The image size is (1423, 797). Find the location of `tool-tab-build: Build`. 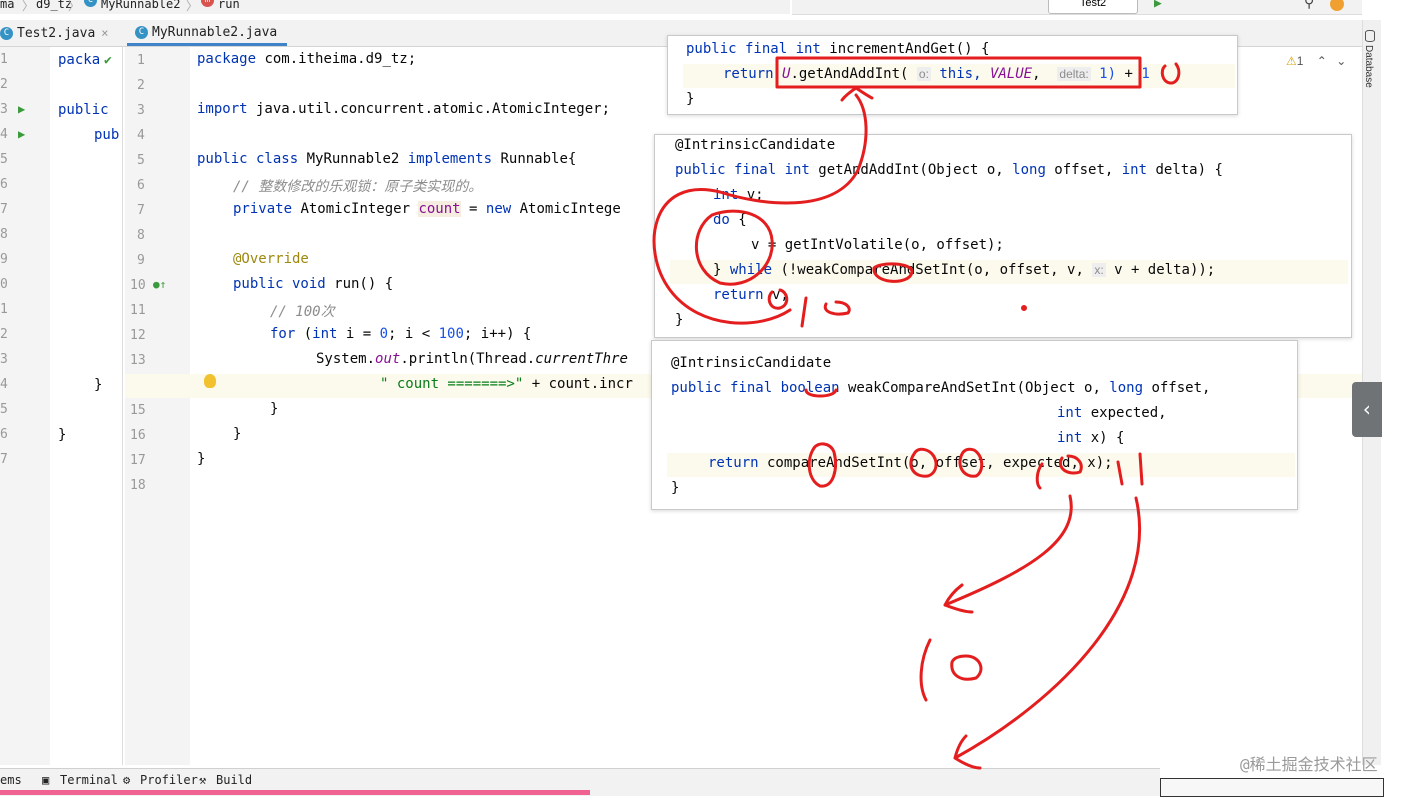

tool-tab-build: Build is located at coordinates (234, 780).